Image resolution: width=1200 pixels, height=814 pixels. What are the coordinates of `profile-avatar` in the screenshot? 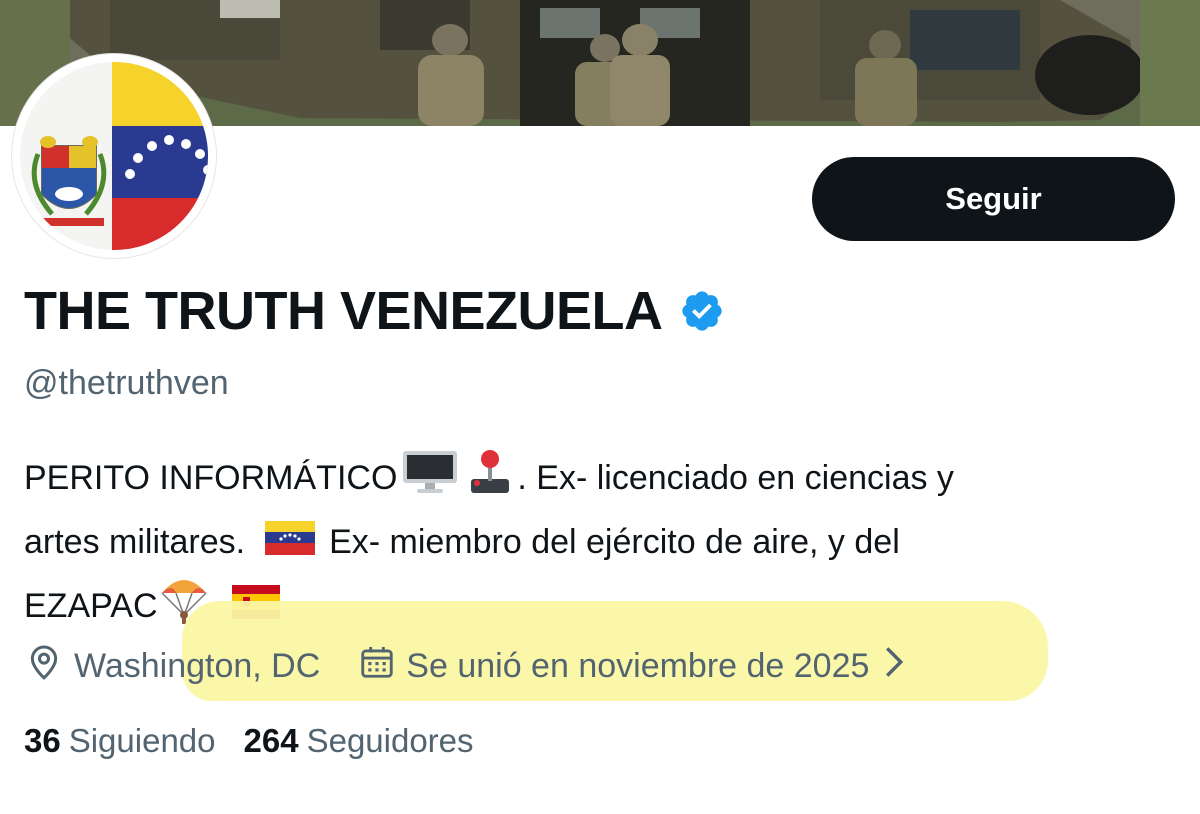 It's located at (114, 156).